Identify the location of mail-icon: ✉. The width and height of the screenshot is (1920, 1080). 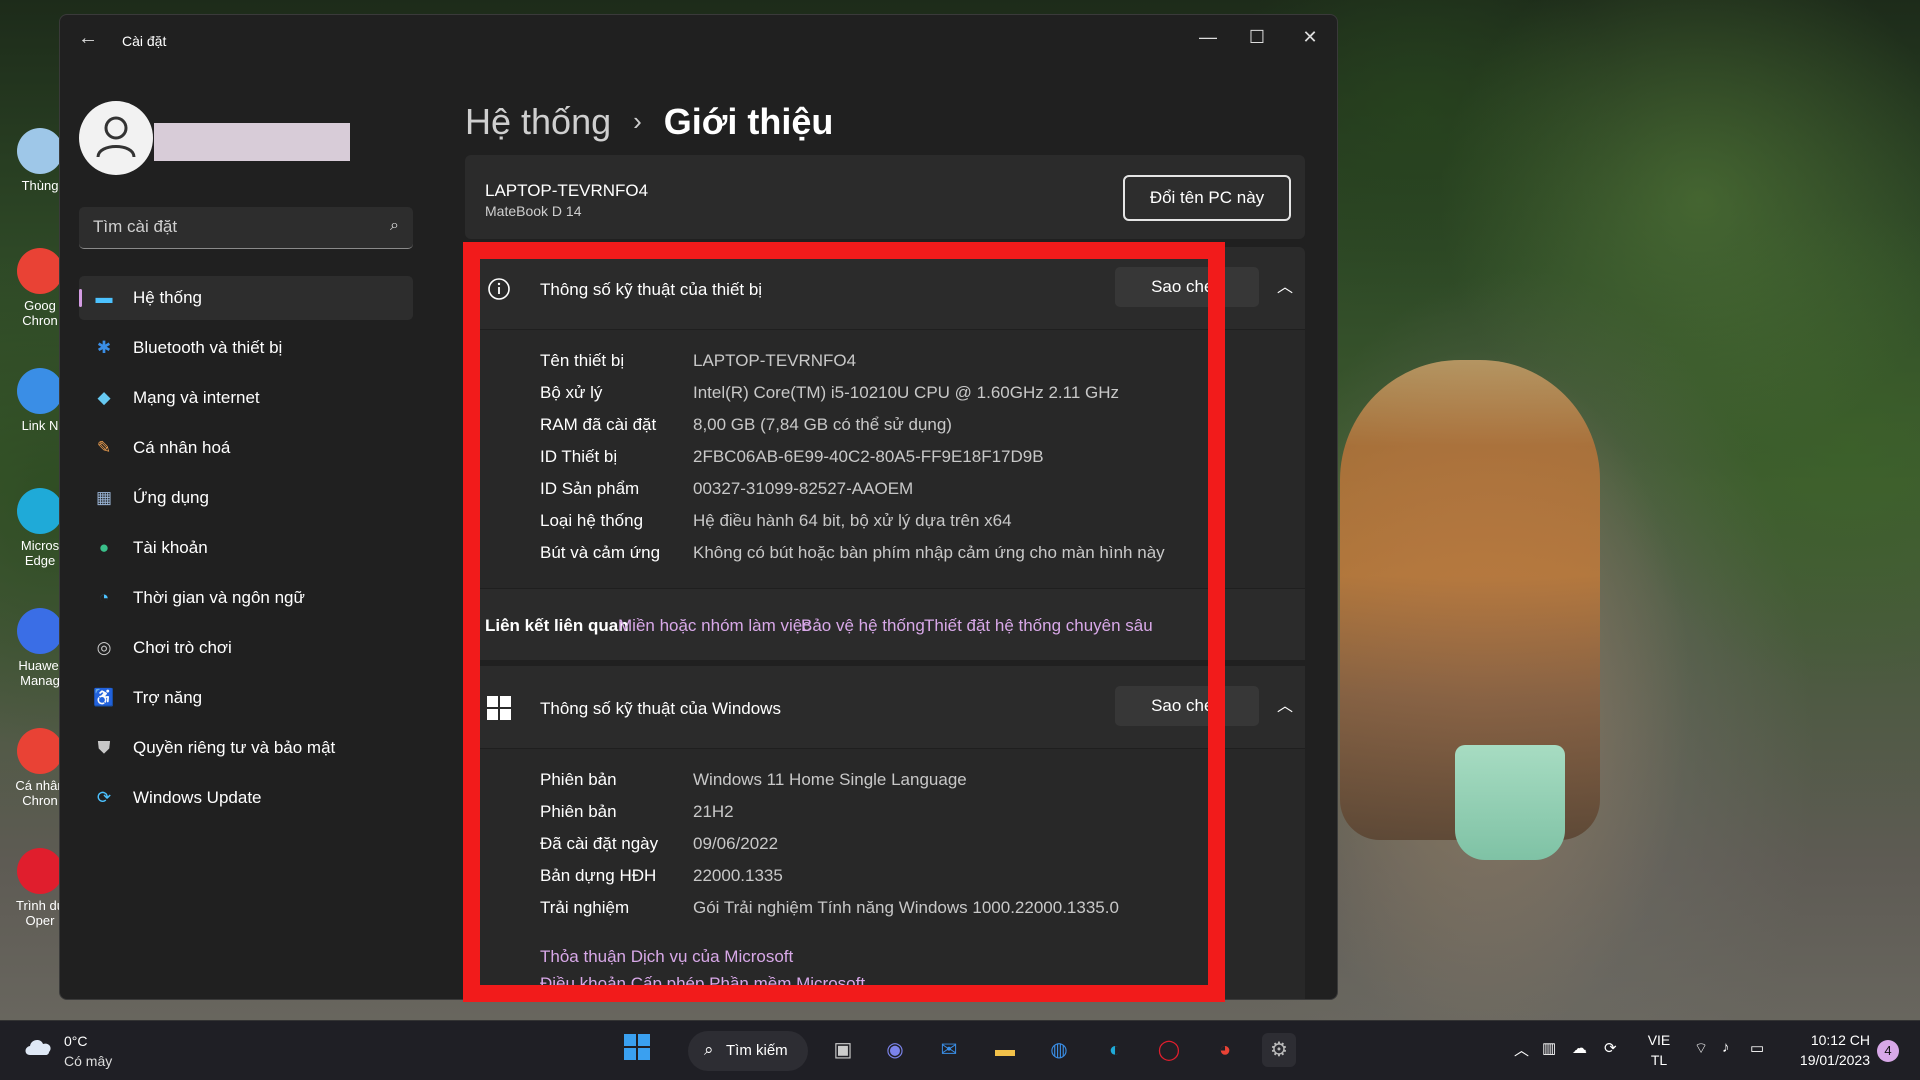
(949, 1050).